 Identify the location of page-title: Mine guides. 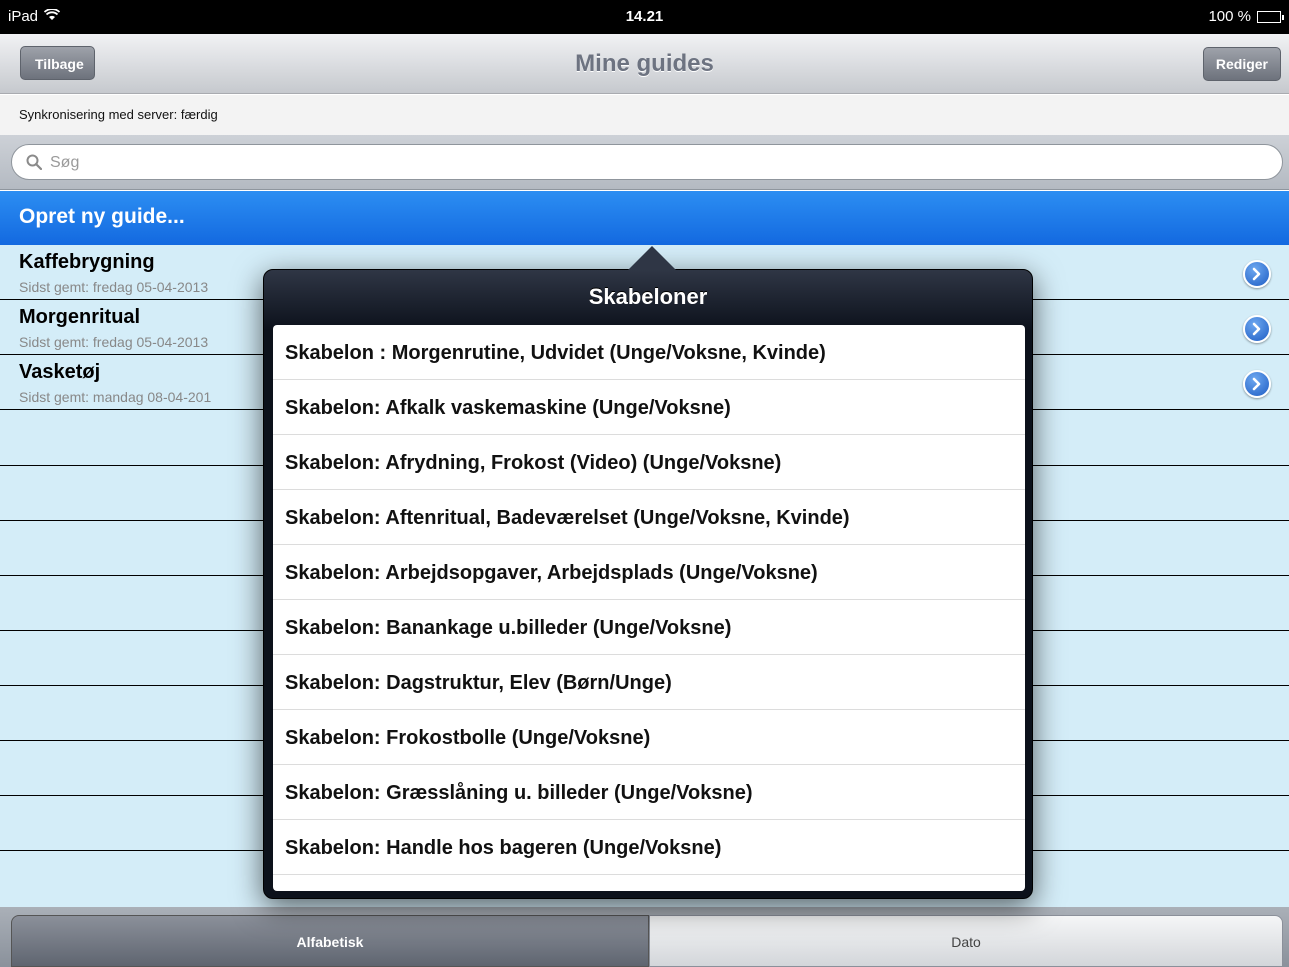
(644, 63).